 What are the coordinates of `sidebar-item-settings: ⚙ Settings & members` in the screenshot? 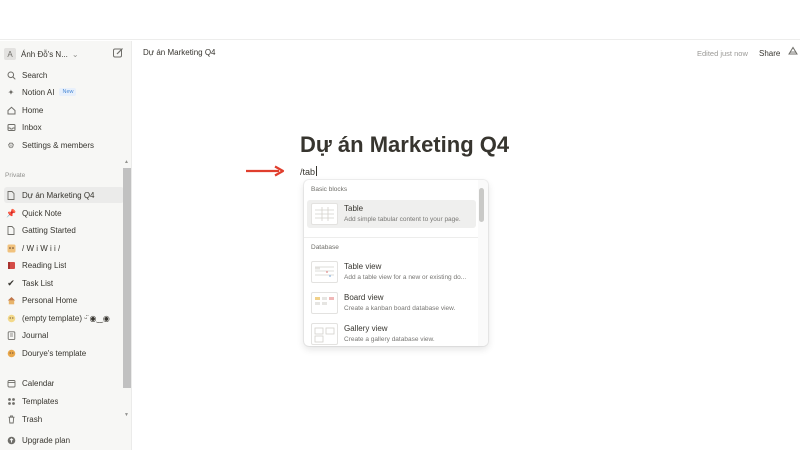 It's located at (64, 145).